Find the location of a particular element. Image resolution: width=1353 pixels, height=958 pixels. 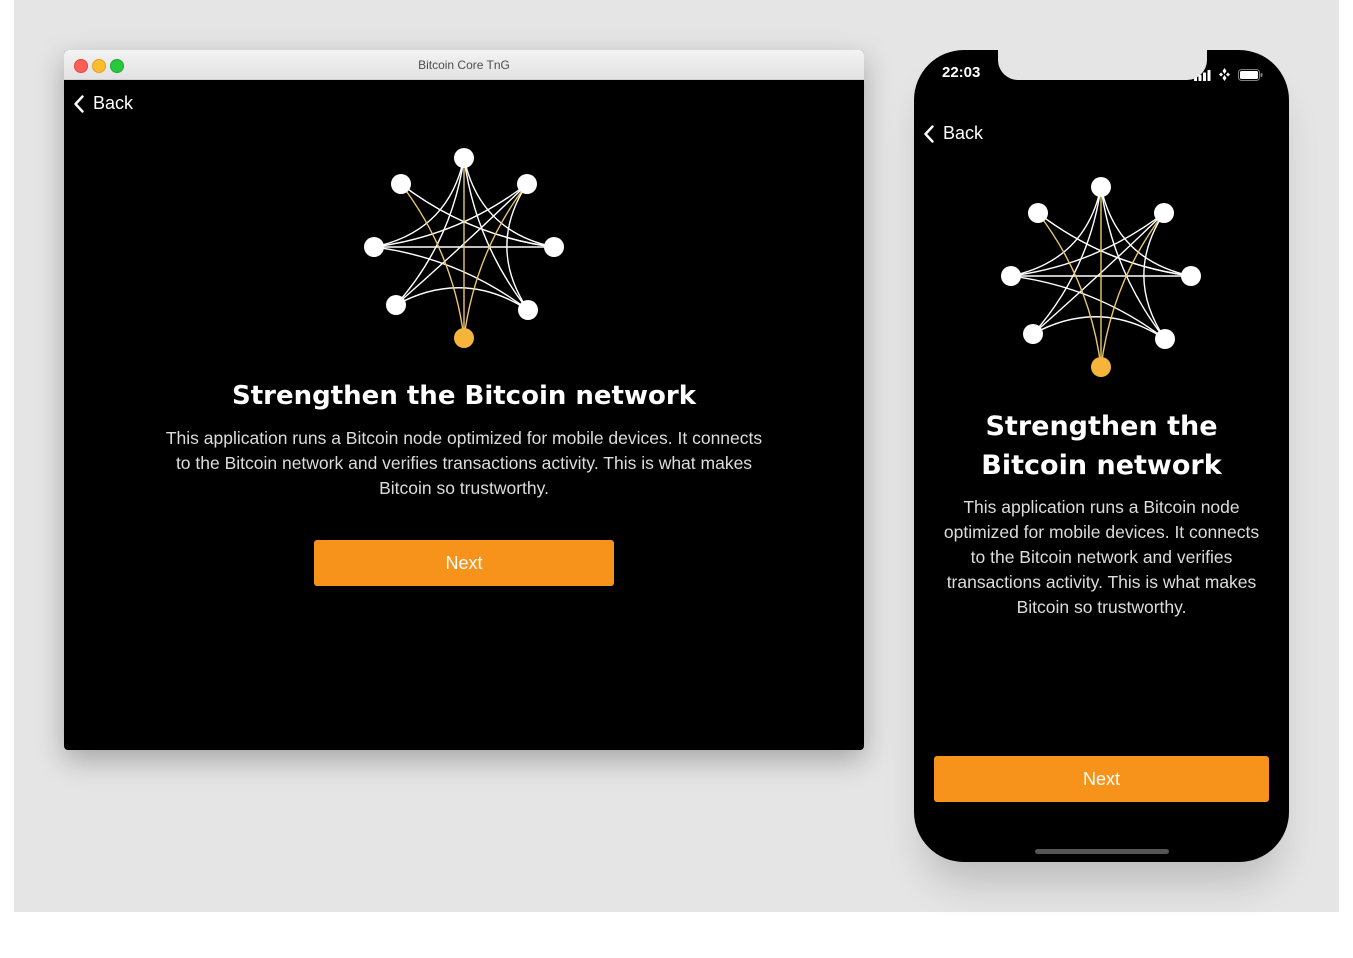

status-icons is located at coordinates (1228, 75).